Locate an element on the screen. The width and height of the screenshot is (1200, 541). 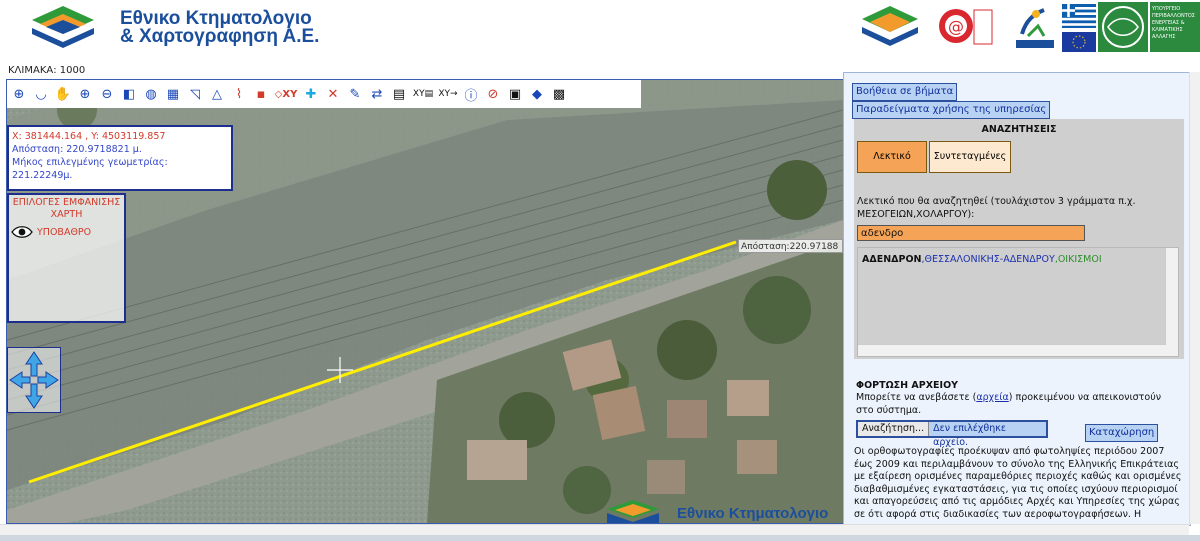
help-steps-button: Βοήθεια σε βήματα is located at coordinates (905, 92).